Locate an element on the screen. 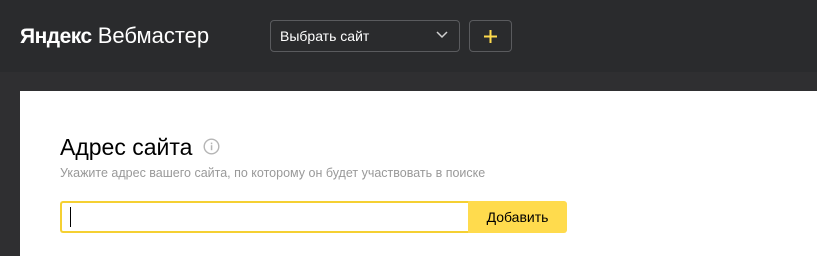 This screenshot has width=817, height=256. left-sidebar-strip is located at coordinates (10, 164).